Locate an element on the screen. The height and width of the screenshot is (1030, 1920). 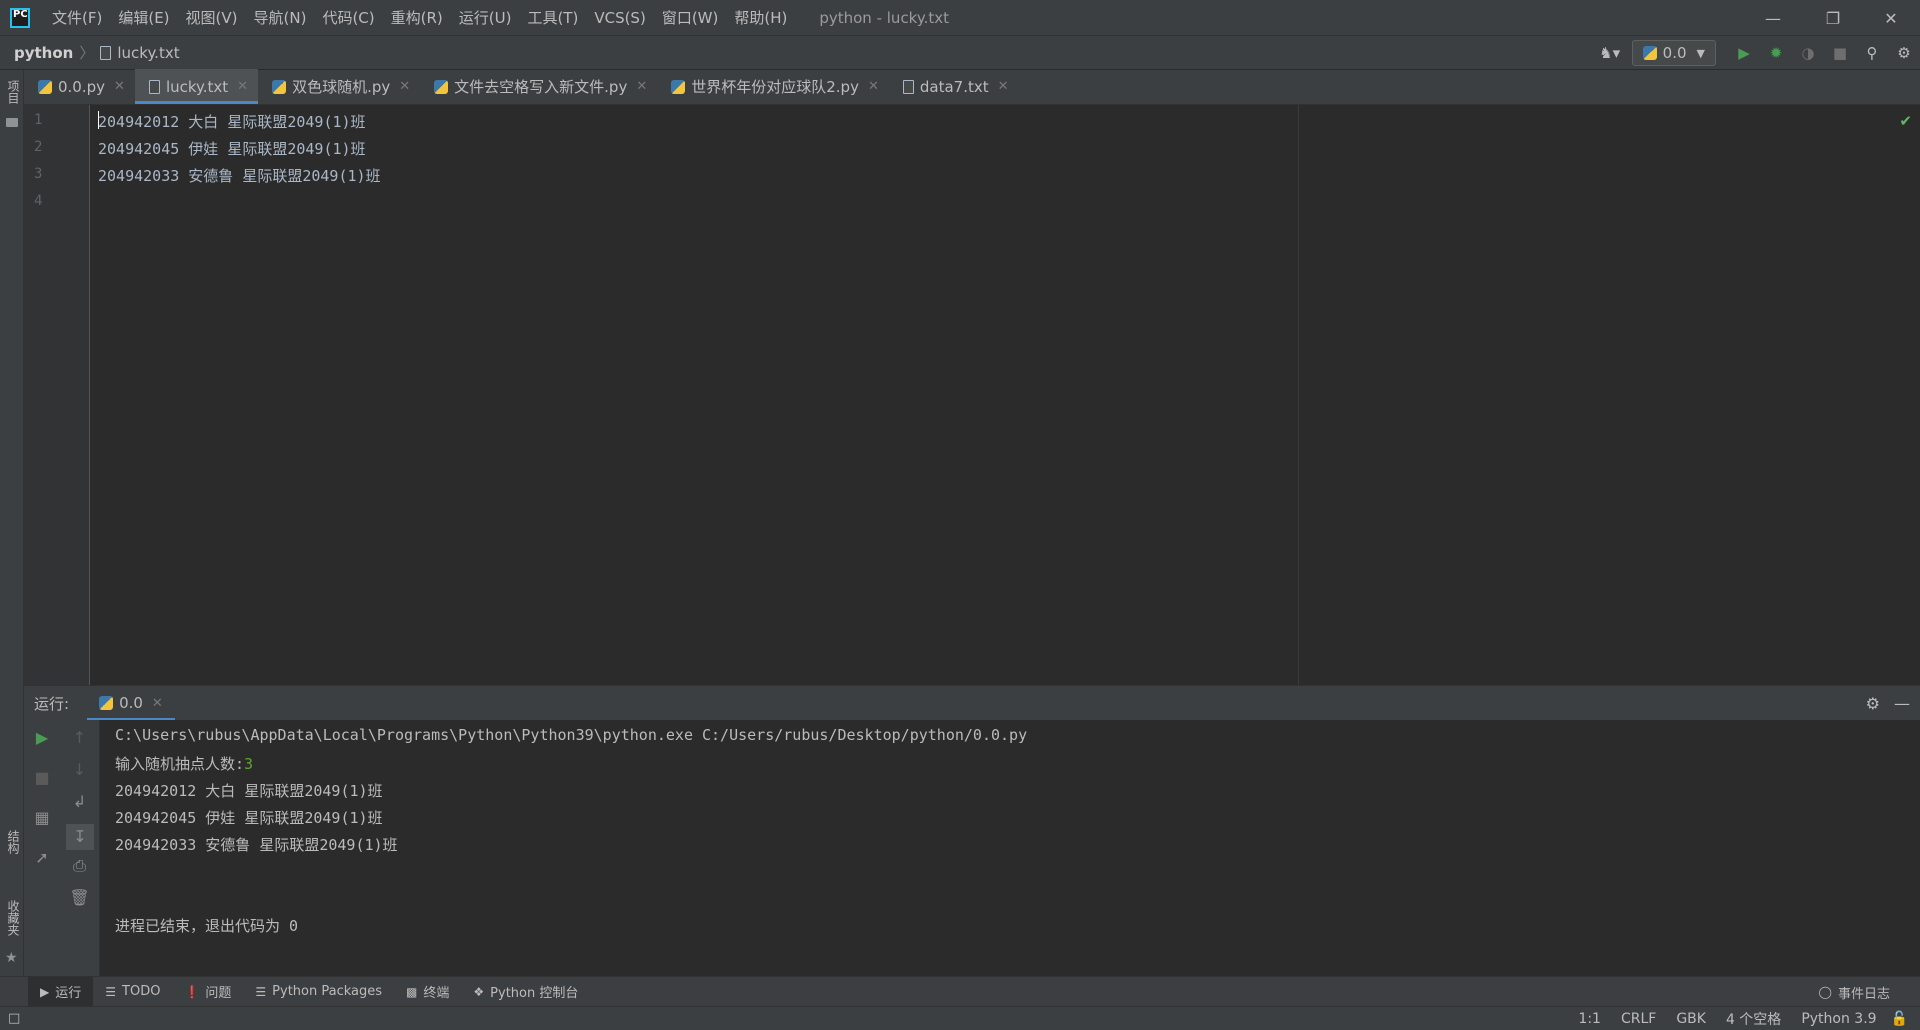
lock-icon: 🔓 is located at coordinates (1899, 1019).